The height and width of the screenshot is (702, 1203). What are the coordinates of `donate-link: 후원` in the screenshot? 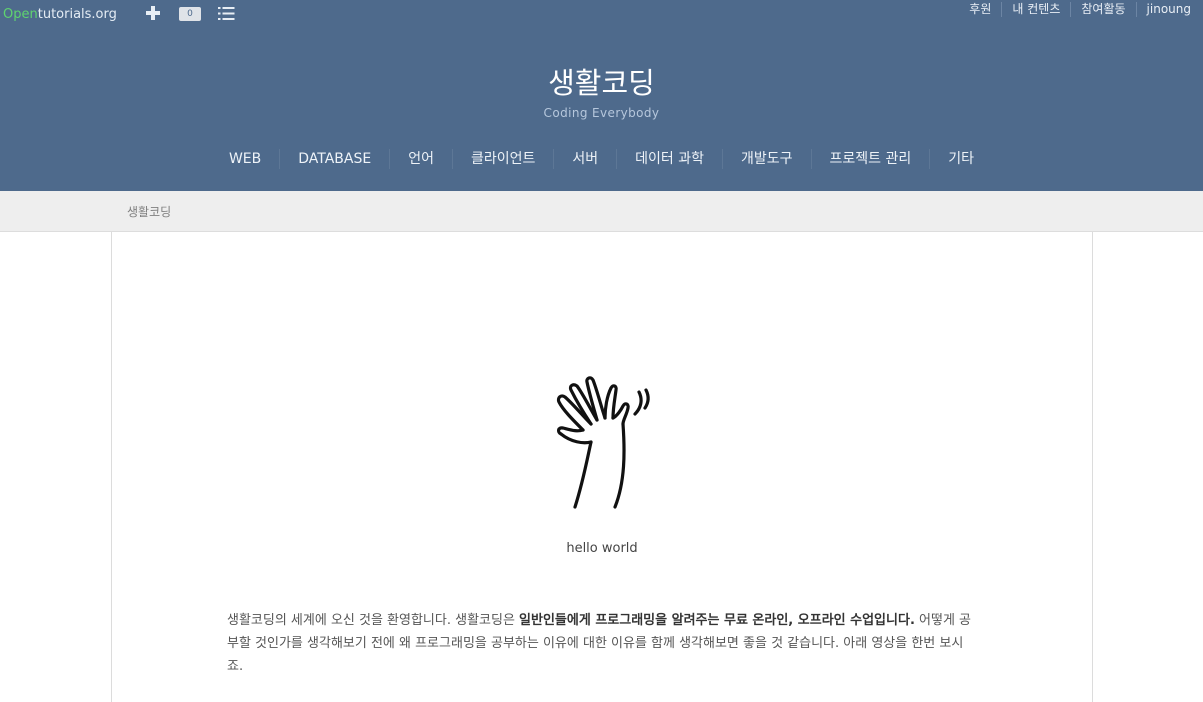 It's located at (980, 9).